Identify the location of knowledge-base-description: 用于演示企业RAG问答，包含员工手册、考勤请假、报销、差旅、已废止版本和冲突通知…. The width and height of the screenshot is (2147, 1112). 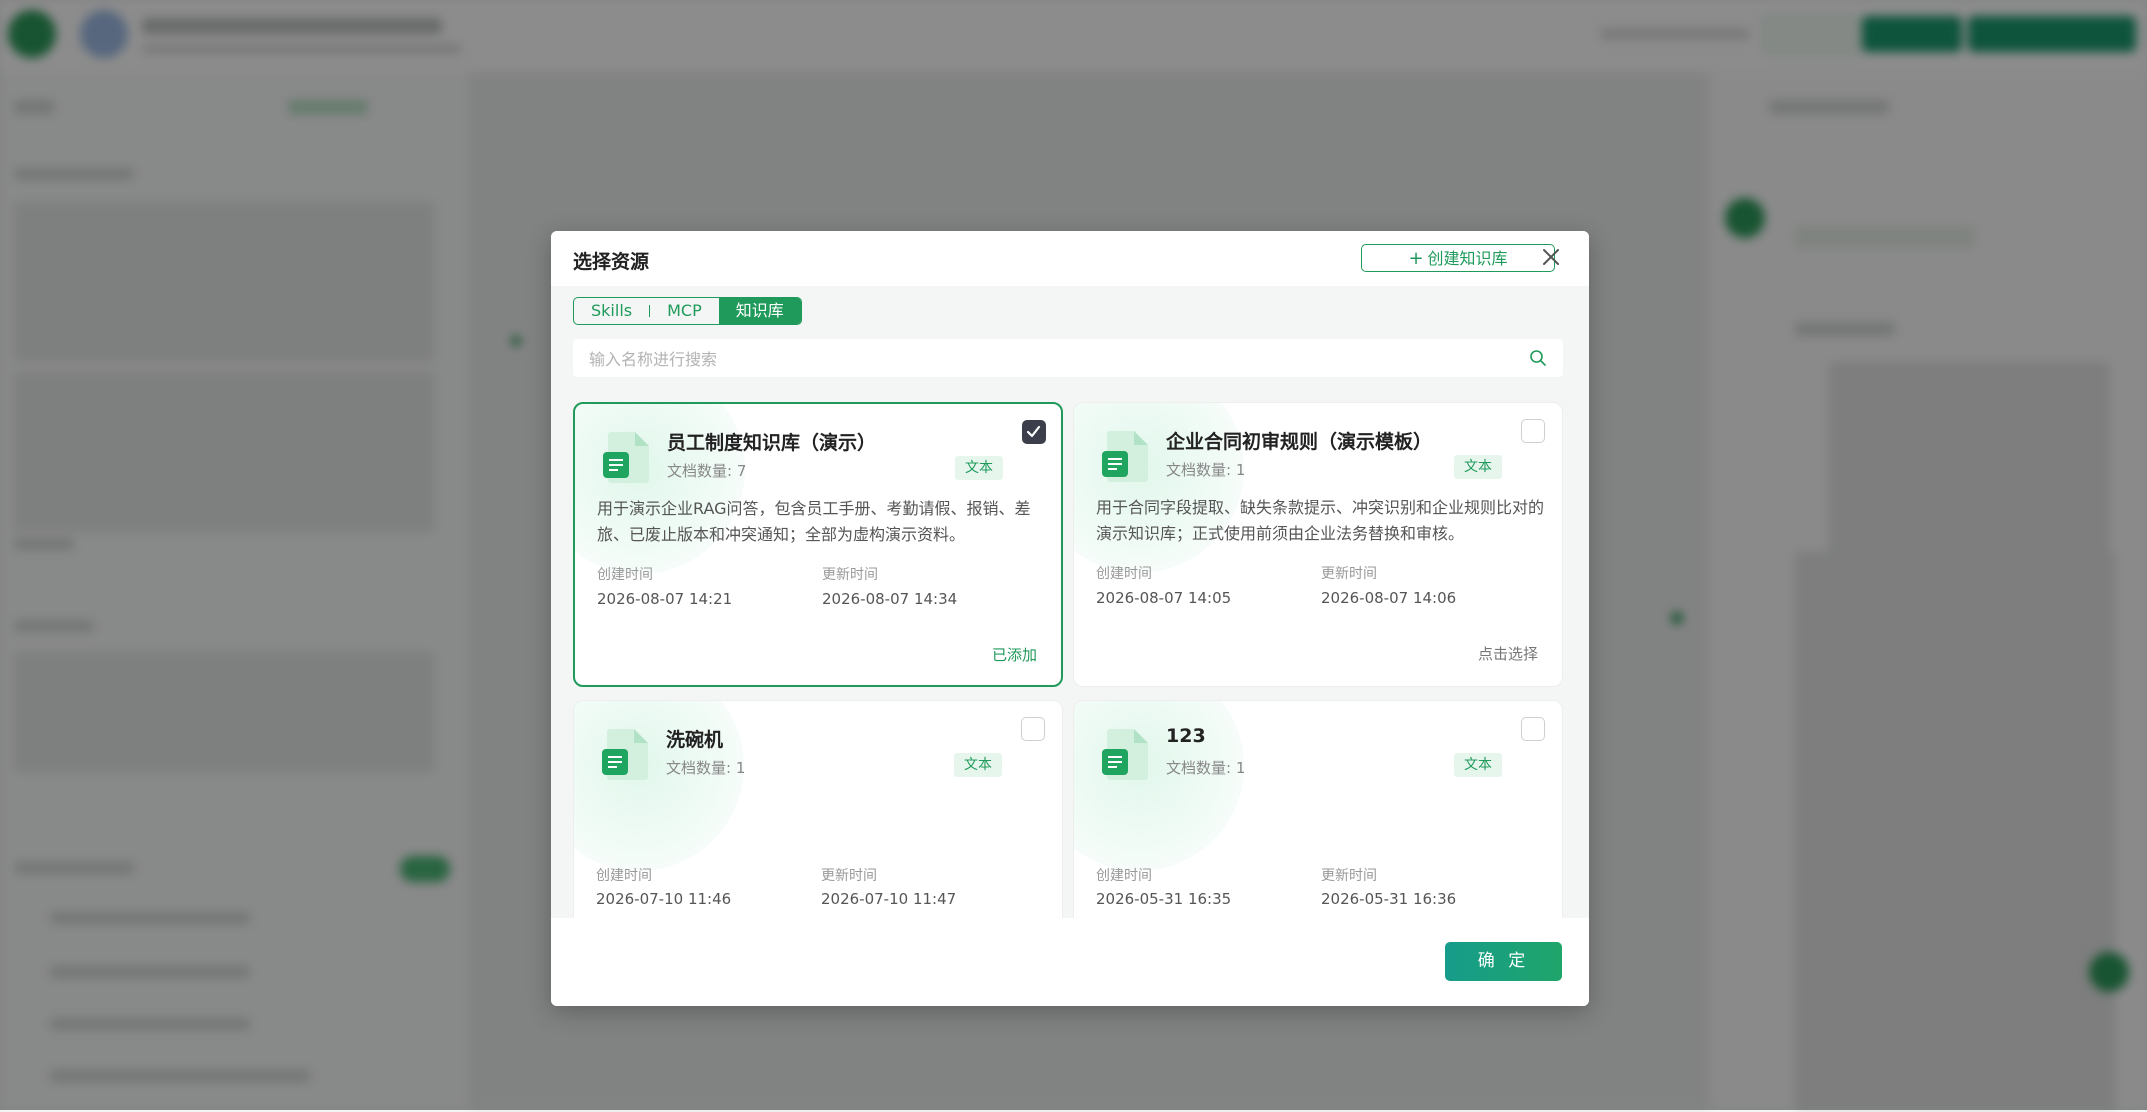
(814, 521).